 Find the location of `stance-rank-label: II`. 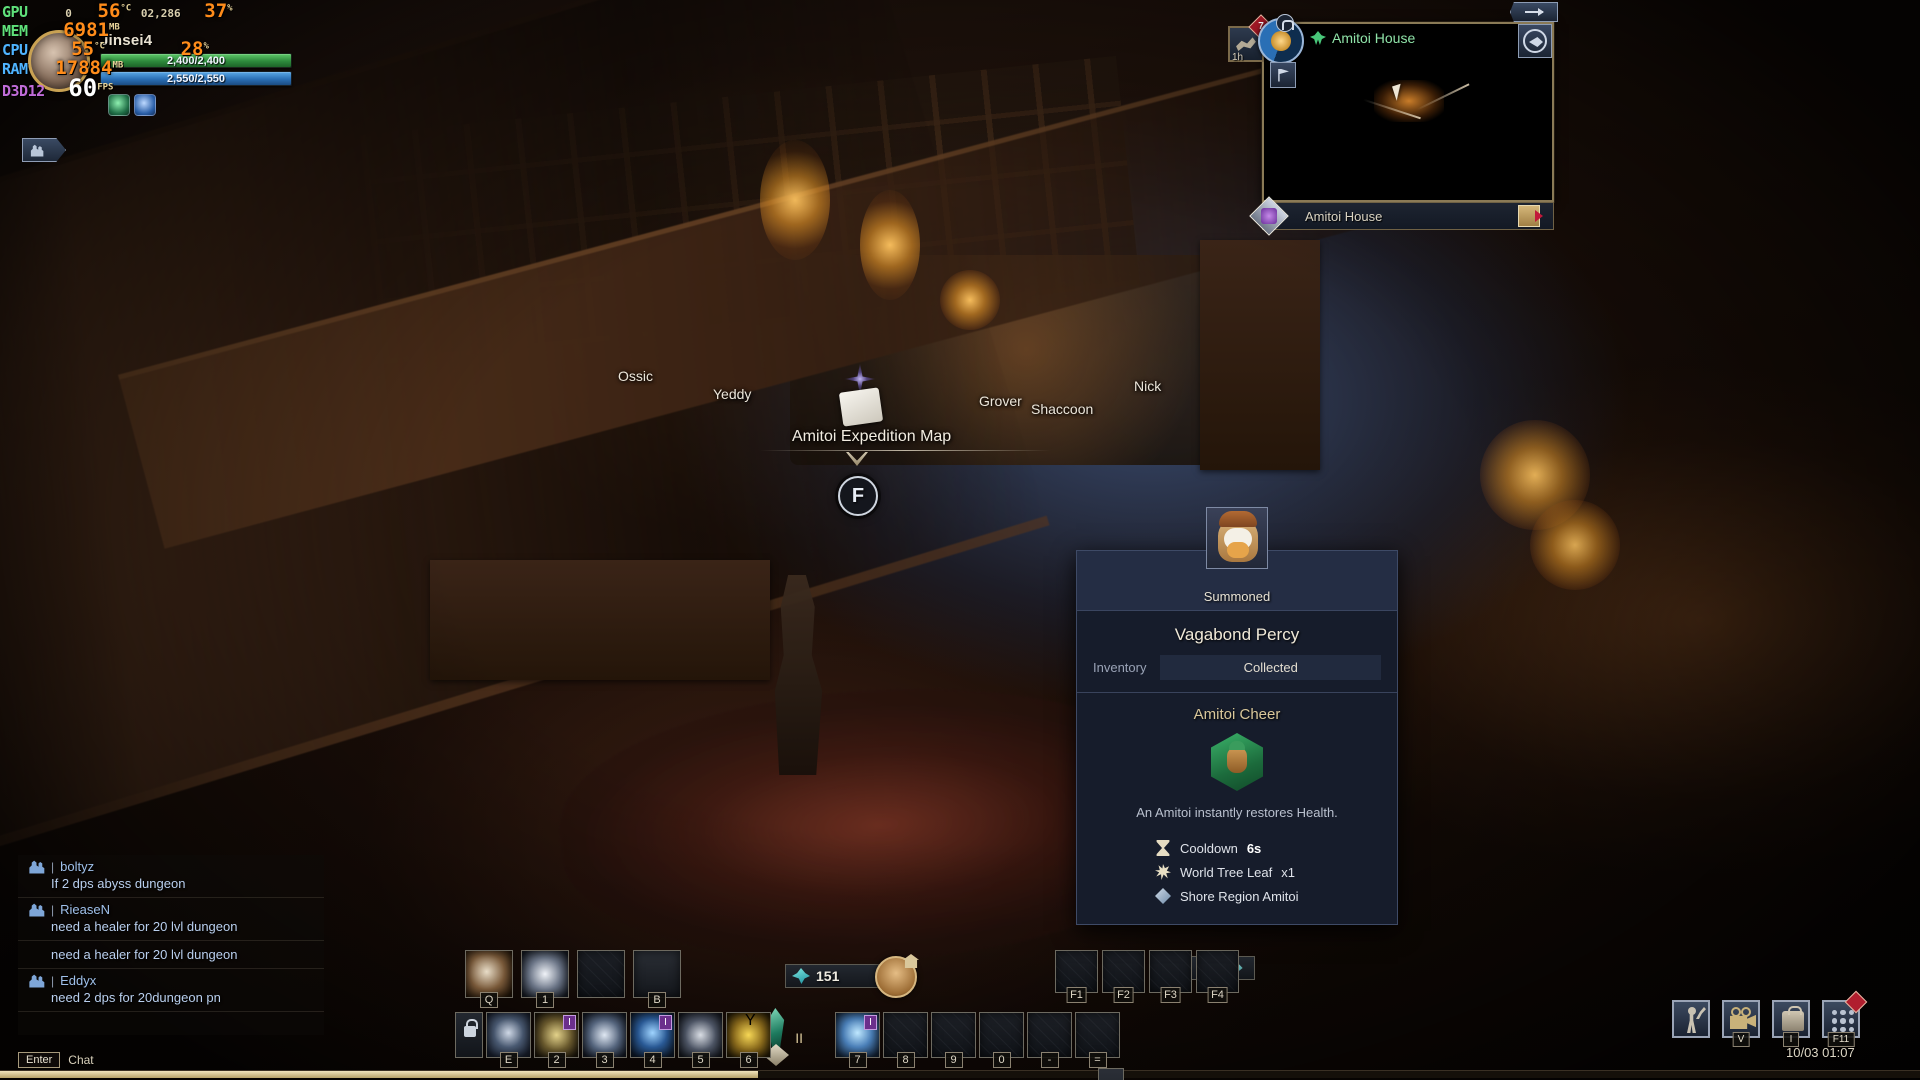

stance-rank-label: II is located at coordinates (799, 1038).